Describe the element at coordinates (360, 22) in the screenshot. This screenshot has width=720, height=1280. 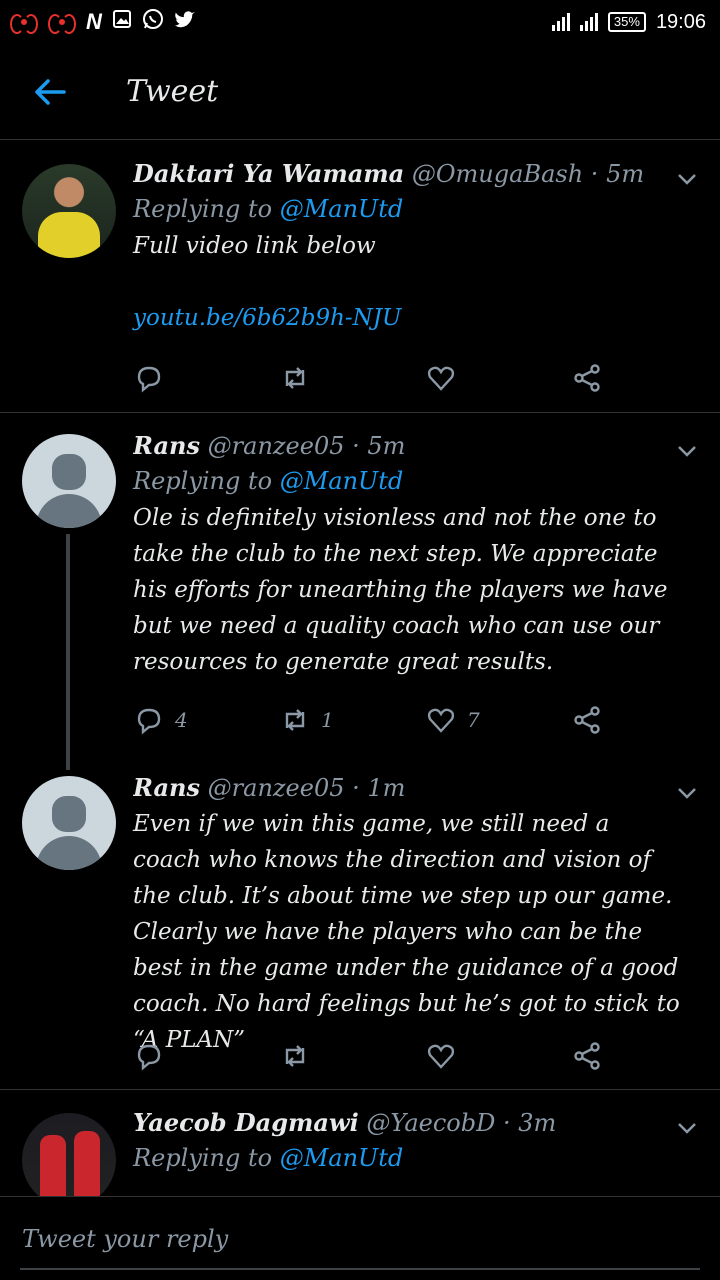
I see `status-bar: N 35% 19:06` at that location.